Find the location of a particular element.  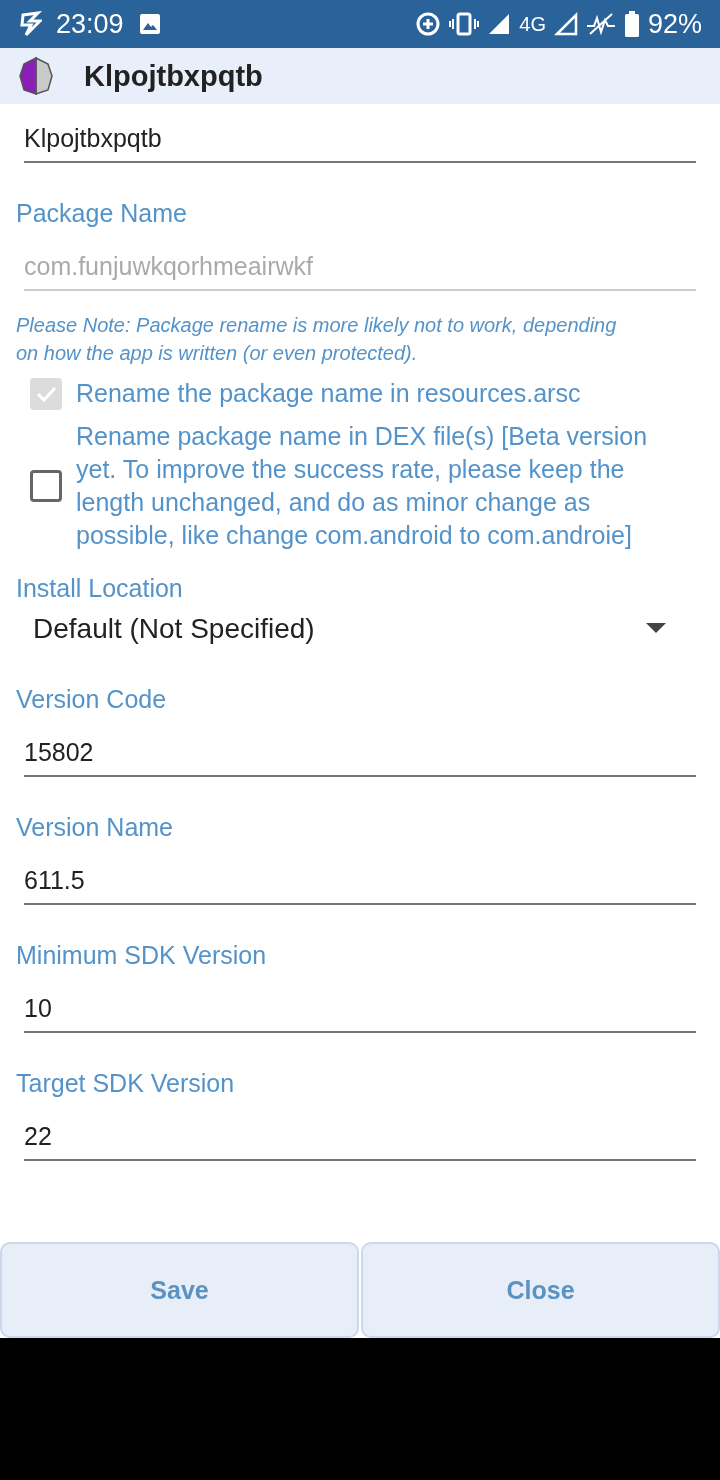

shield-logo-icon is located at coordinates (36, 76).